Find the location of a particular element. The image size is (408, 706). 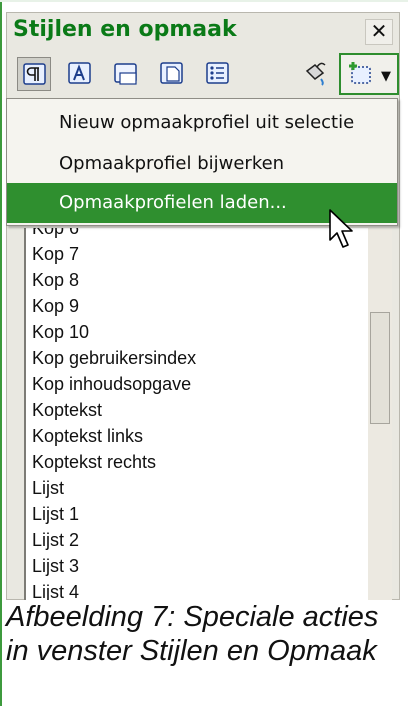

list-item: Kop 10 is located at coordinates (60, 332).